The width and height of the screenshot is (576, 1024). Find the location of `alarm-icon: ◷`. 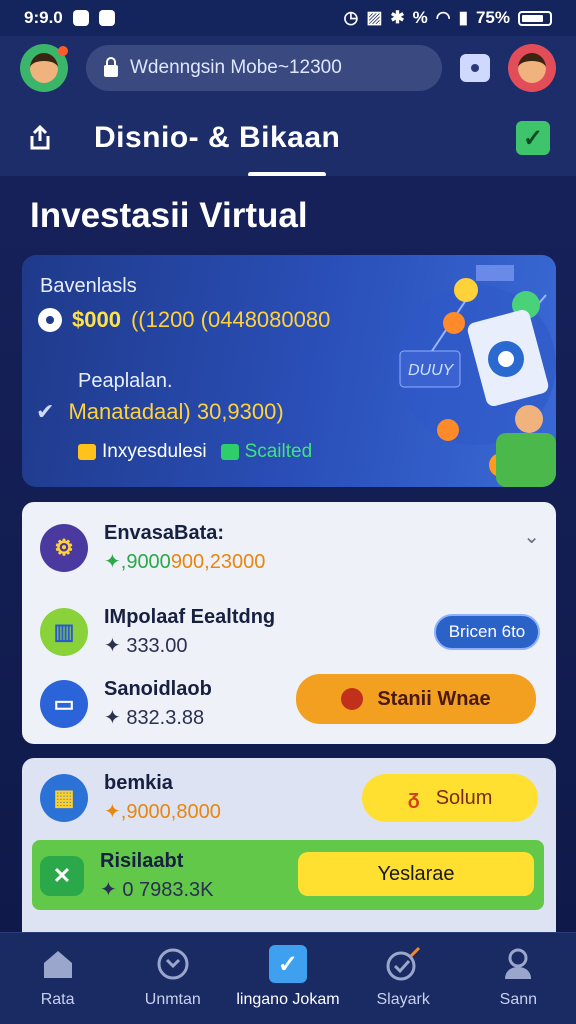

alarm-icon: ◷ is located at coordinates (351, 17).